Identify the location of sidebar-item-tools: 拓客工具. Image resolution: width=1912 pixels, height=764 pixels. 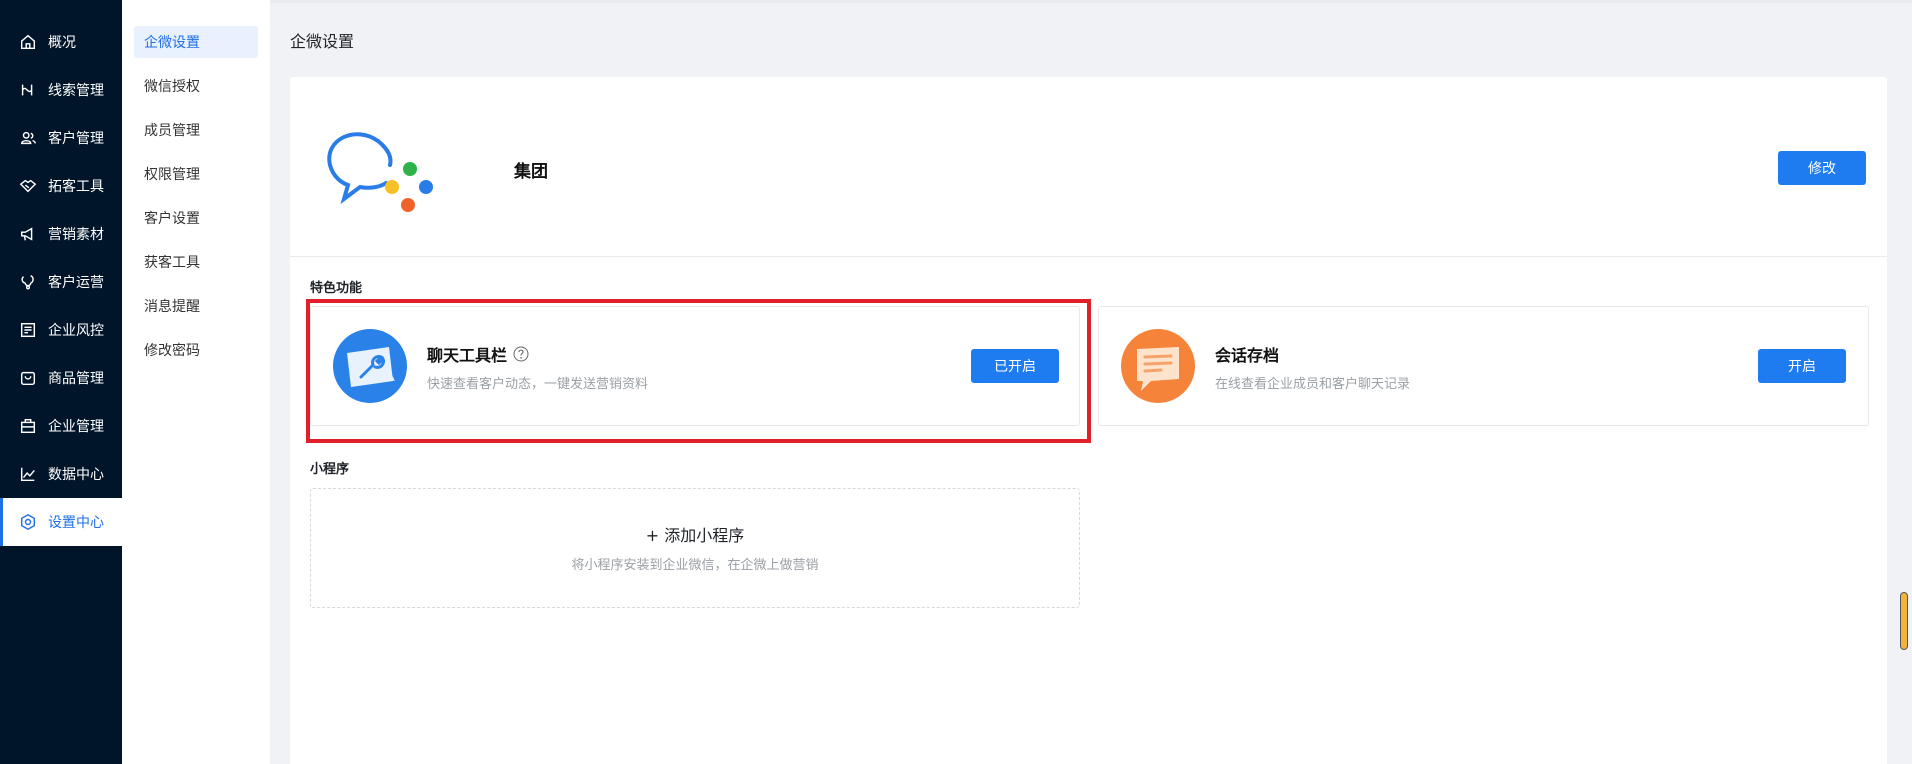
(61, 186).